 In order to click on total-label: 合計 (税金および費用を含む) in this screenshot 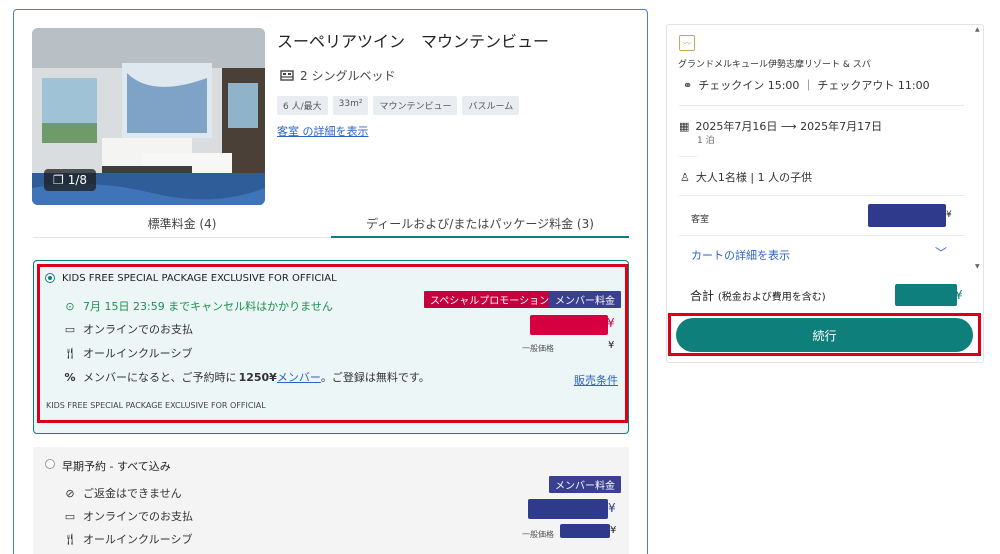, I will do `click(758, 295)`.